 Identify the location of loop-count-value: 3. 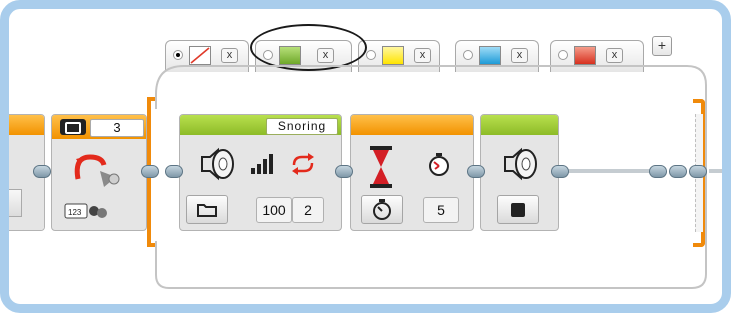
(117, 127).